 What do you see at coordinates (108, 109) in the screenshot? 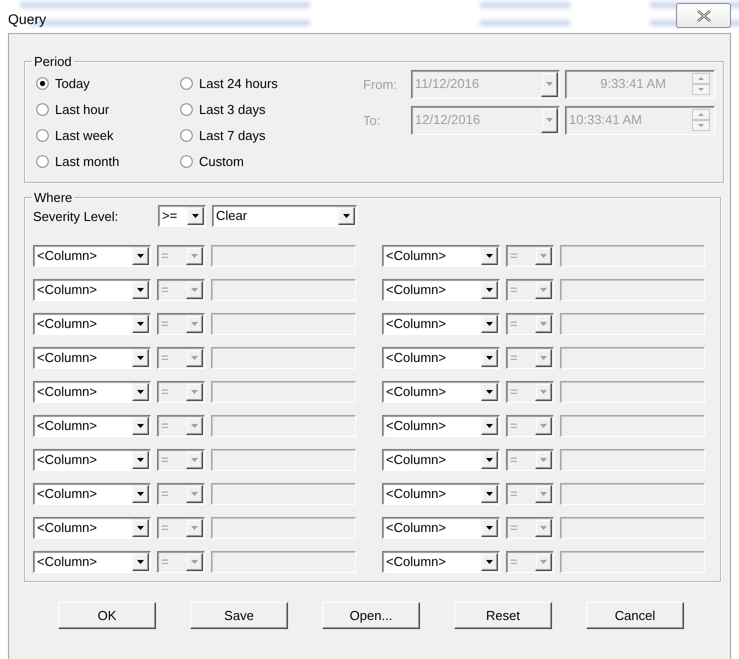
I see `radio-button: Last hour` at bounding box center [108, 109].